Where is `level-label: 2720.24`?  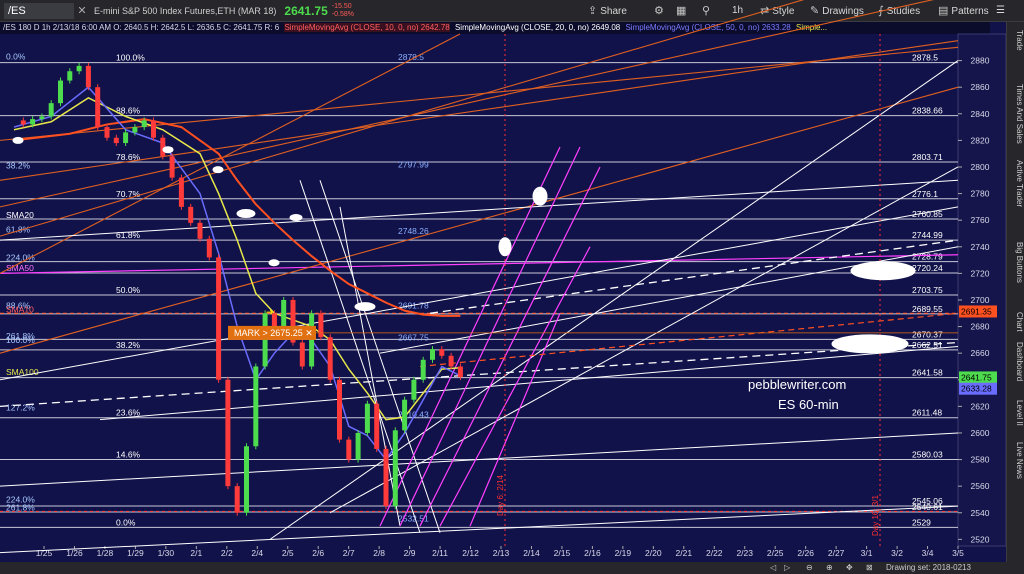
level-label: 2720.24 is located at coordinates (927, 268).